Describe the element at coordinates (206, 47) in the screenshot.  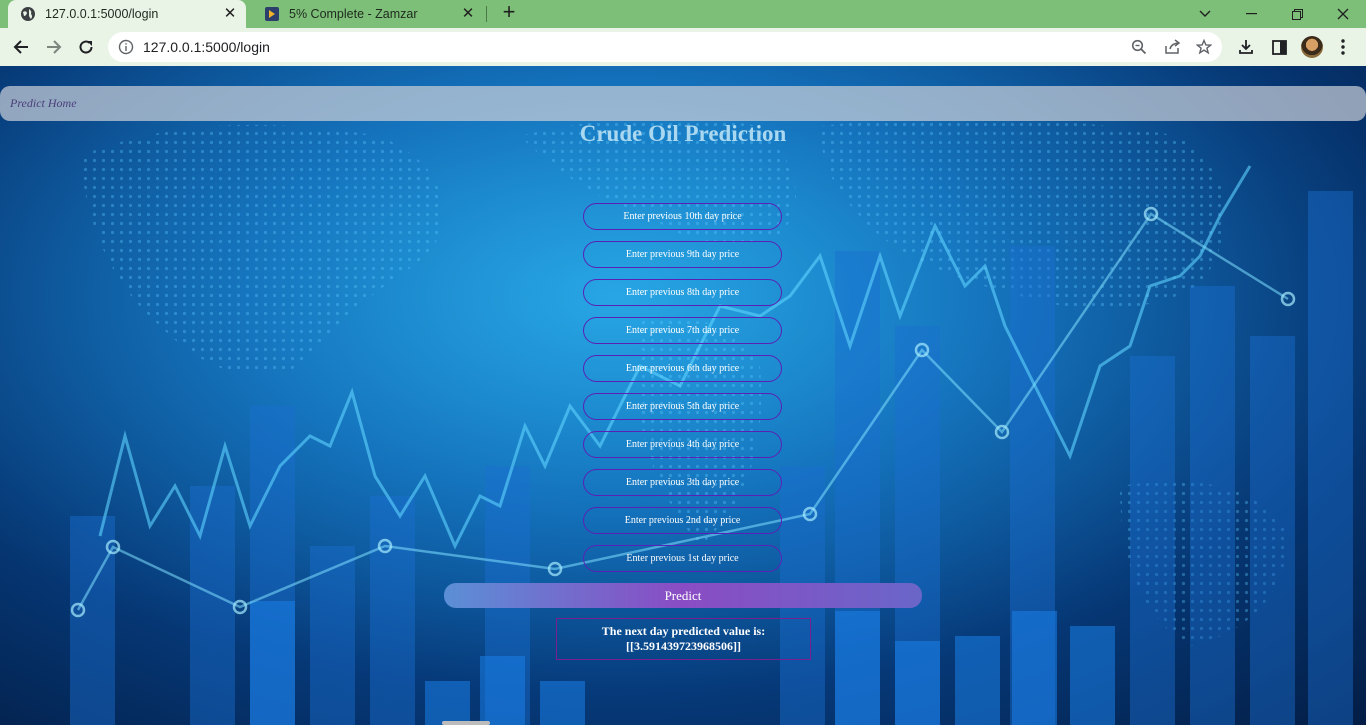
I see `address-text: 127.0.0.1:5000/login` at that location.